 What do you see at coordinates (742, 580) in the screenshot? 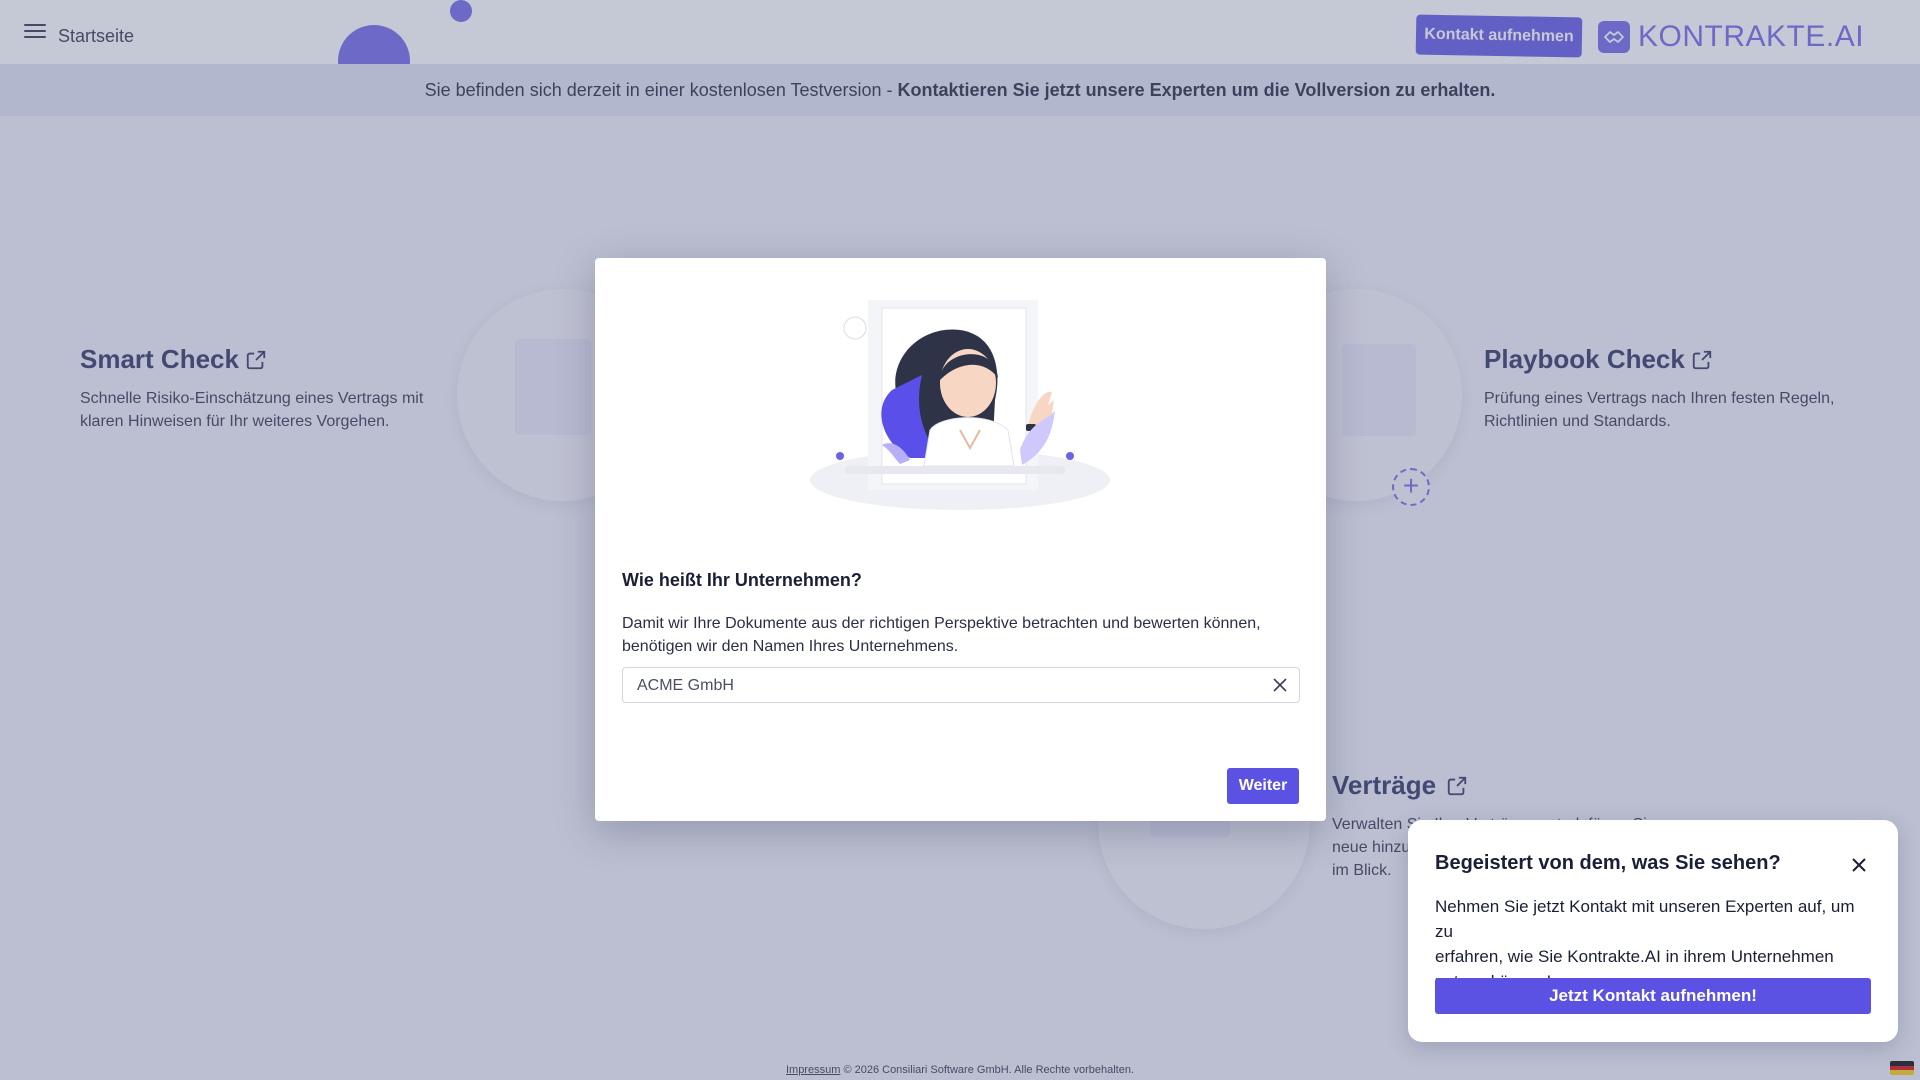
I see `dialog-title: Wie heißt Ihr Unternehmen?` at bounding box center [742, 580].